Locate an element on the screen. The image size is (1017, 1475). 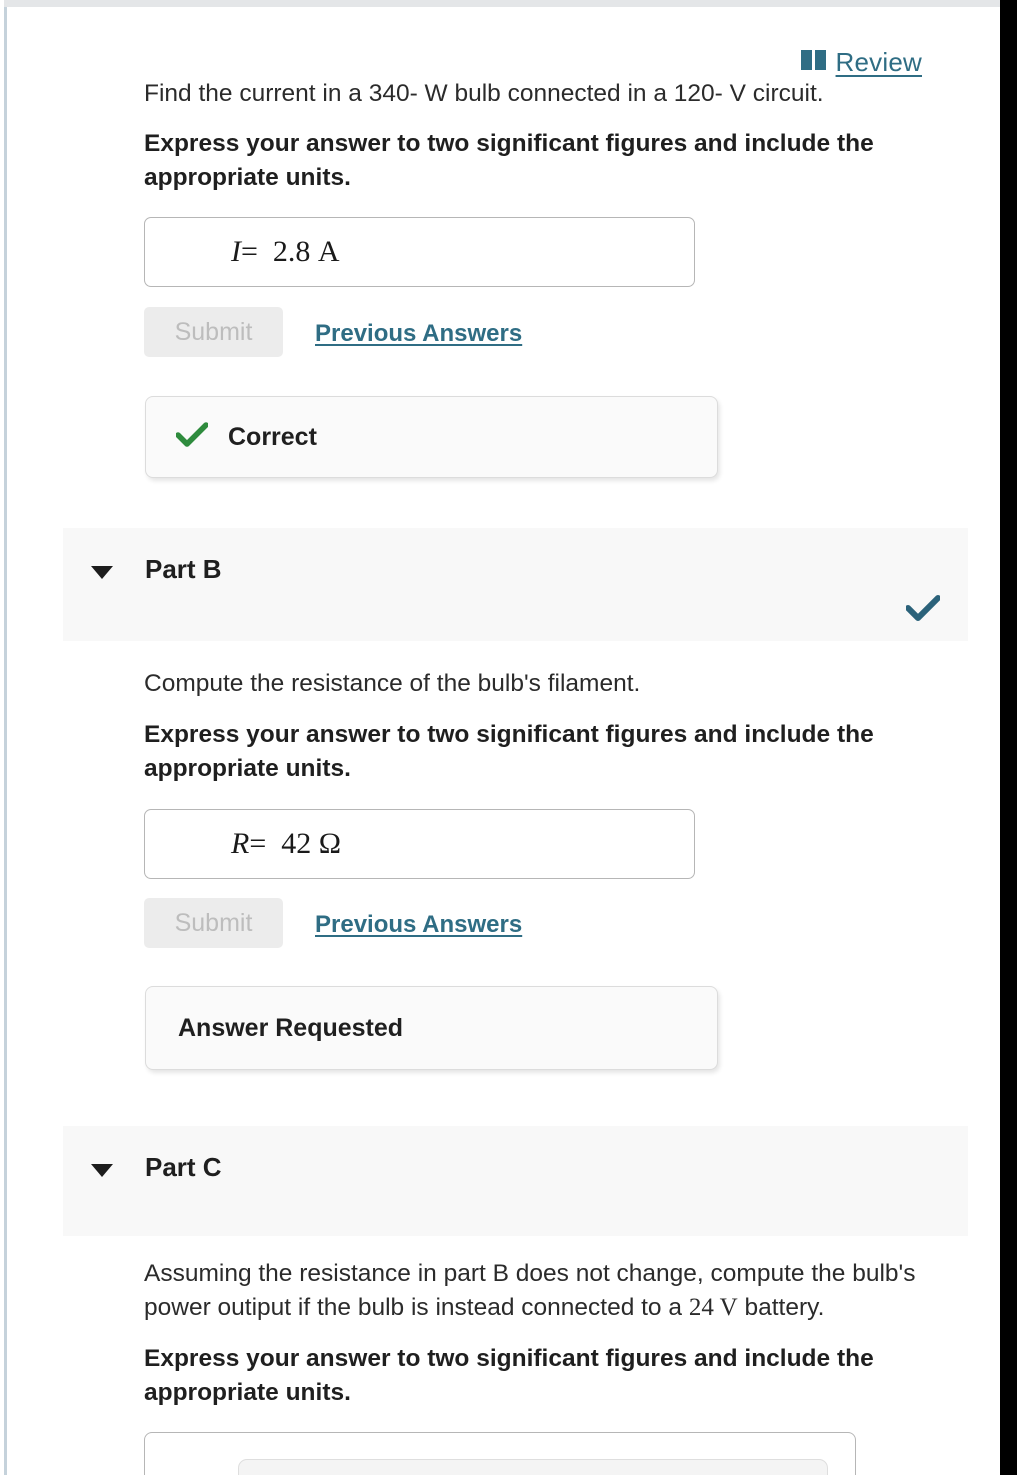
part-b-feedback-answer-requested: Answer Requested is located at coordinates (431, 1028).